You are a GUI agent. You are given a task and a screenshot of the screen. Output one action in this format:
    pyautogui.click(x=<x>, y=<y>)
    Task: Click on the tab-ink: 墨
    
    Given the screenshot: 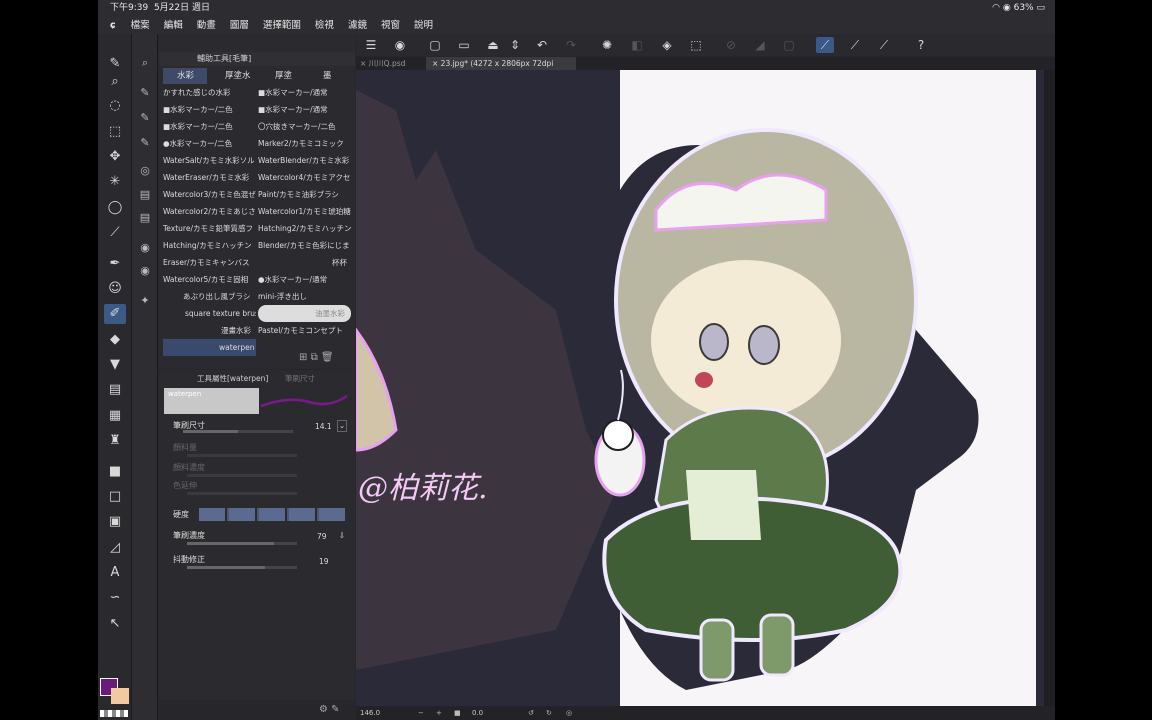 What is the action you would take?
    pyautogui.click(x=331, y=76)
    